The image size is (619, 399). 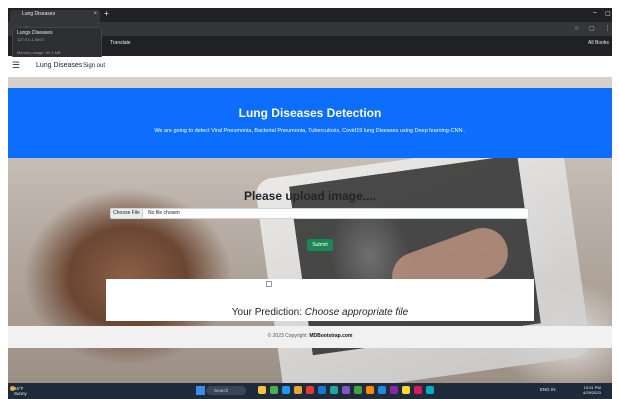 What do you see at coordinates (320, 245) in the screenshot?
I see `submit-button: Submit` at bounding box center [320, 245].